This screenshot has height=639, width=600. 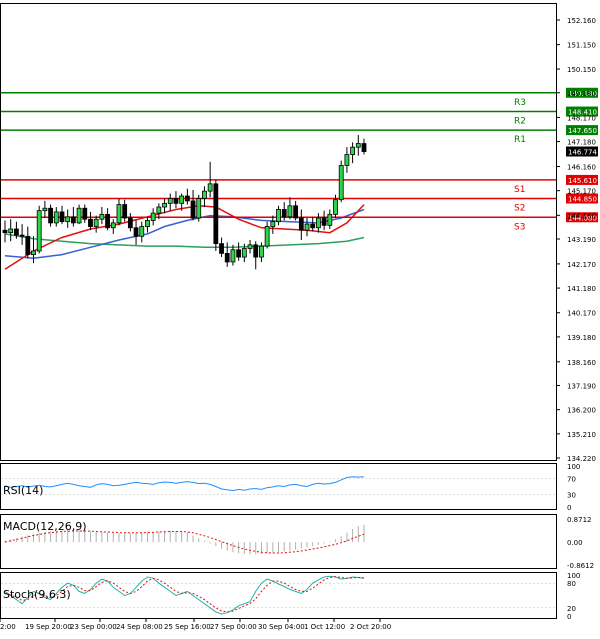 I want to click on rsi-label: RSI(14), so click(x=23, y=490).